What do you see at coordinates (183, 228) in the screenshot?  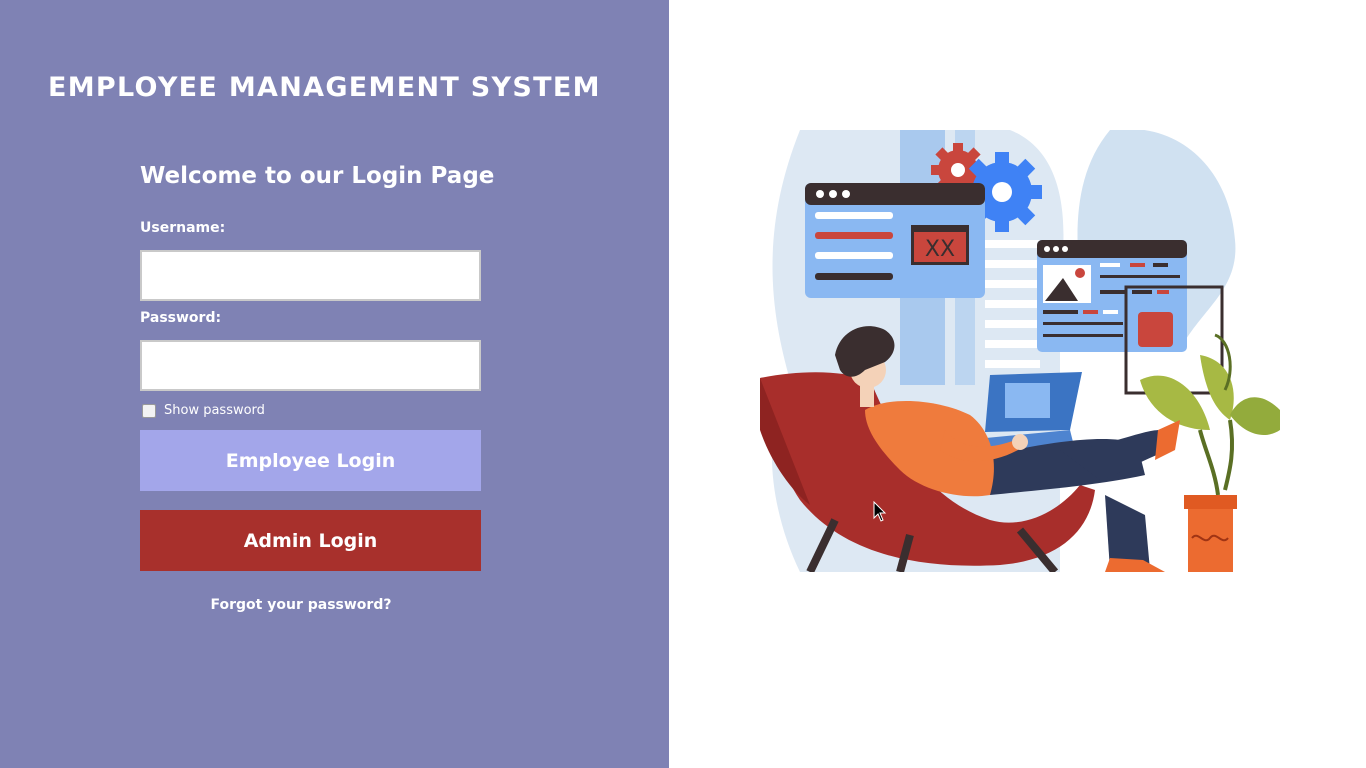 I see `username-label: Username:` at bounding box center [183, 228].